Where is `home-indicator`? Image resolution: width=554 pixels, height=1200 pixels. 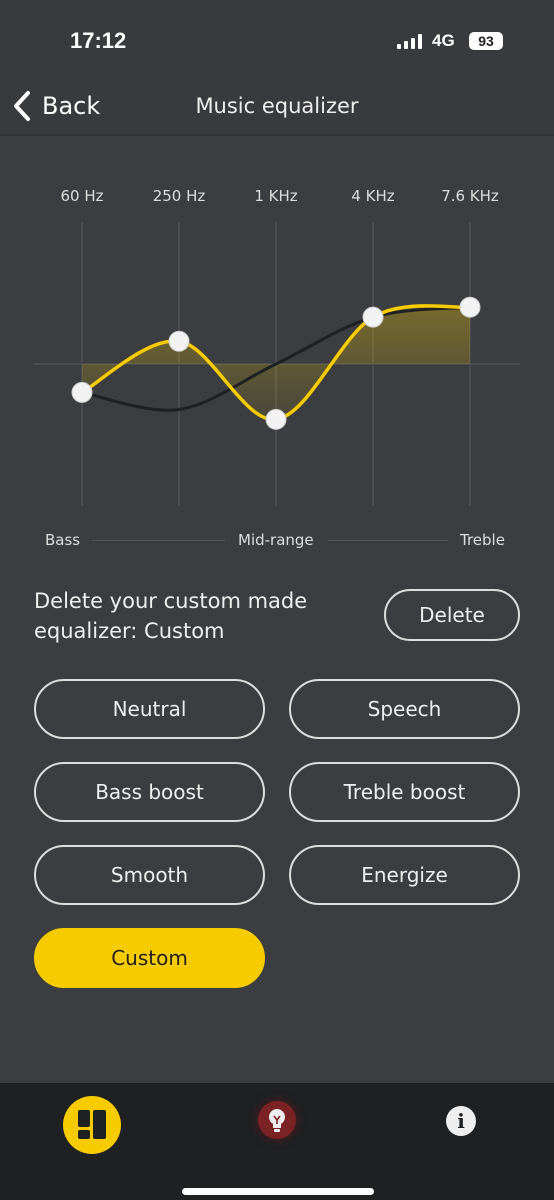
home-indicator is located at coordinates (278, 1191).